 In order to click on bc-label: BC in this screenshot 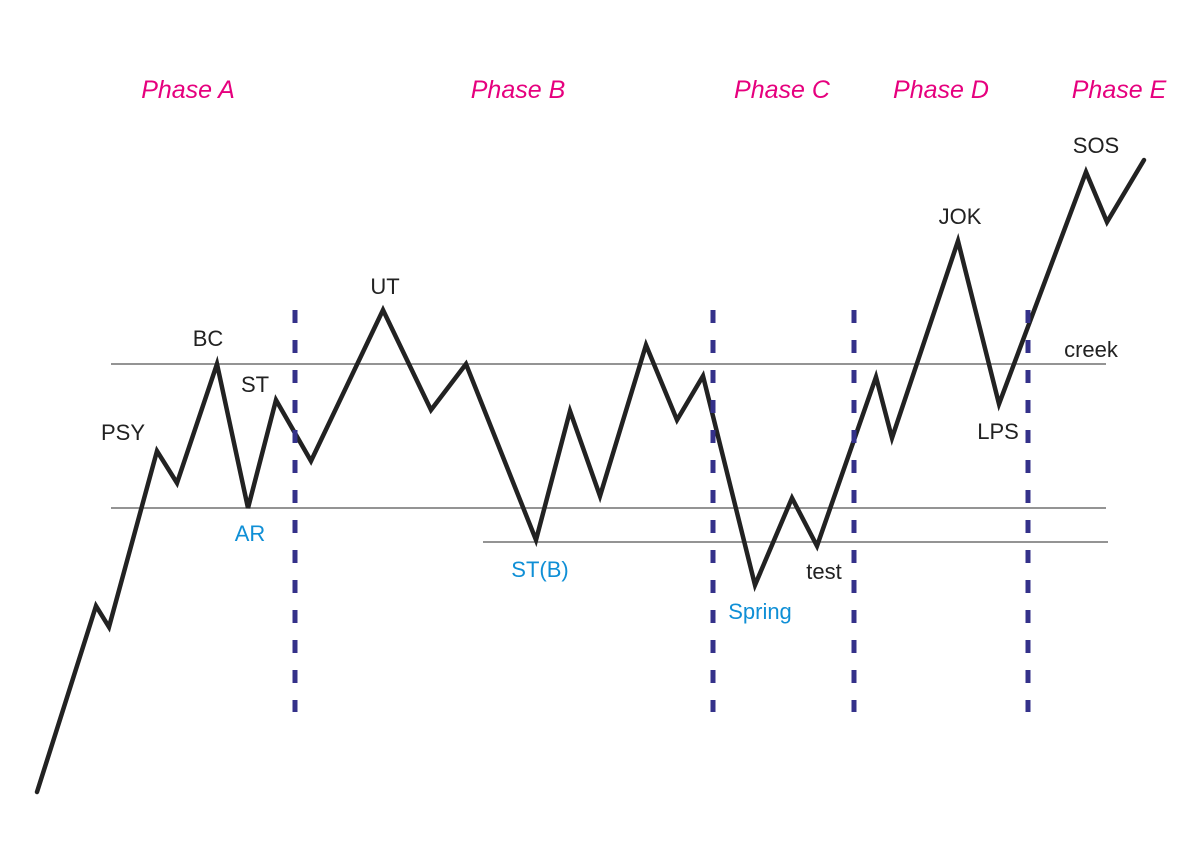, I will do `click(208, 338)`.